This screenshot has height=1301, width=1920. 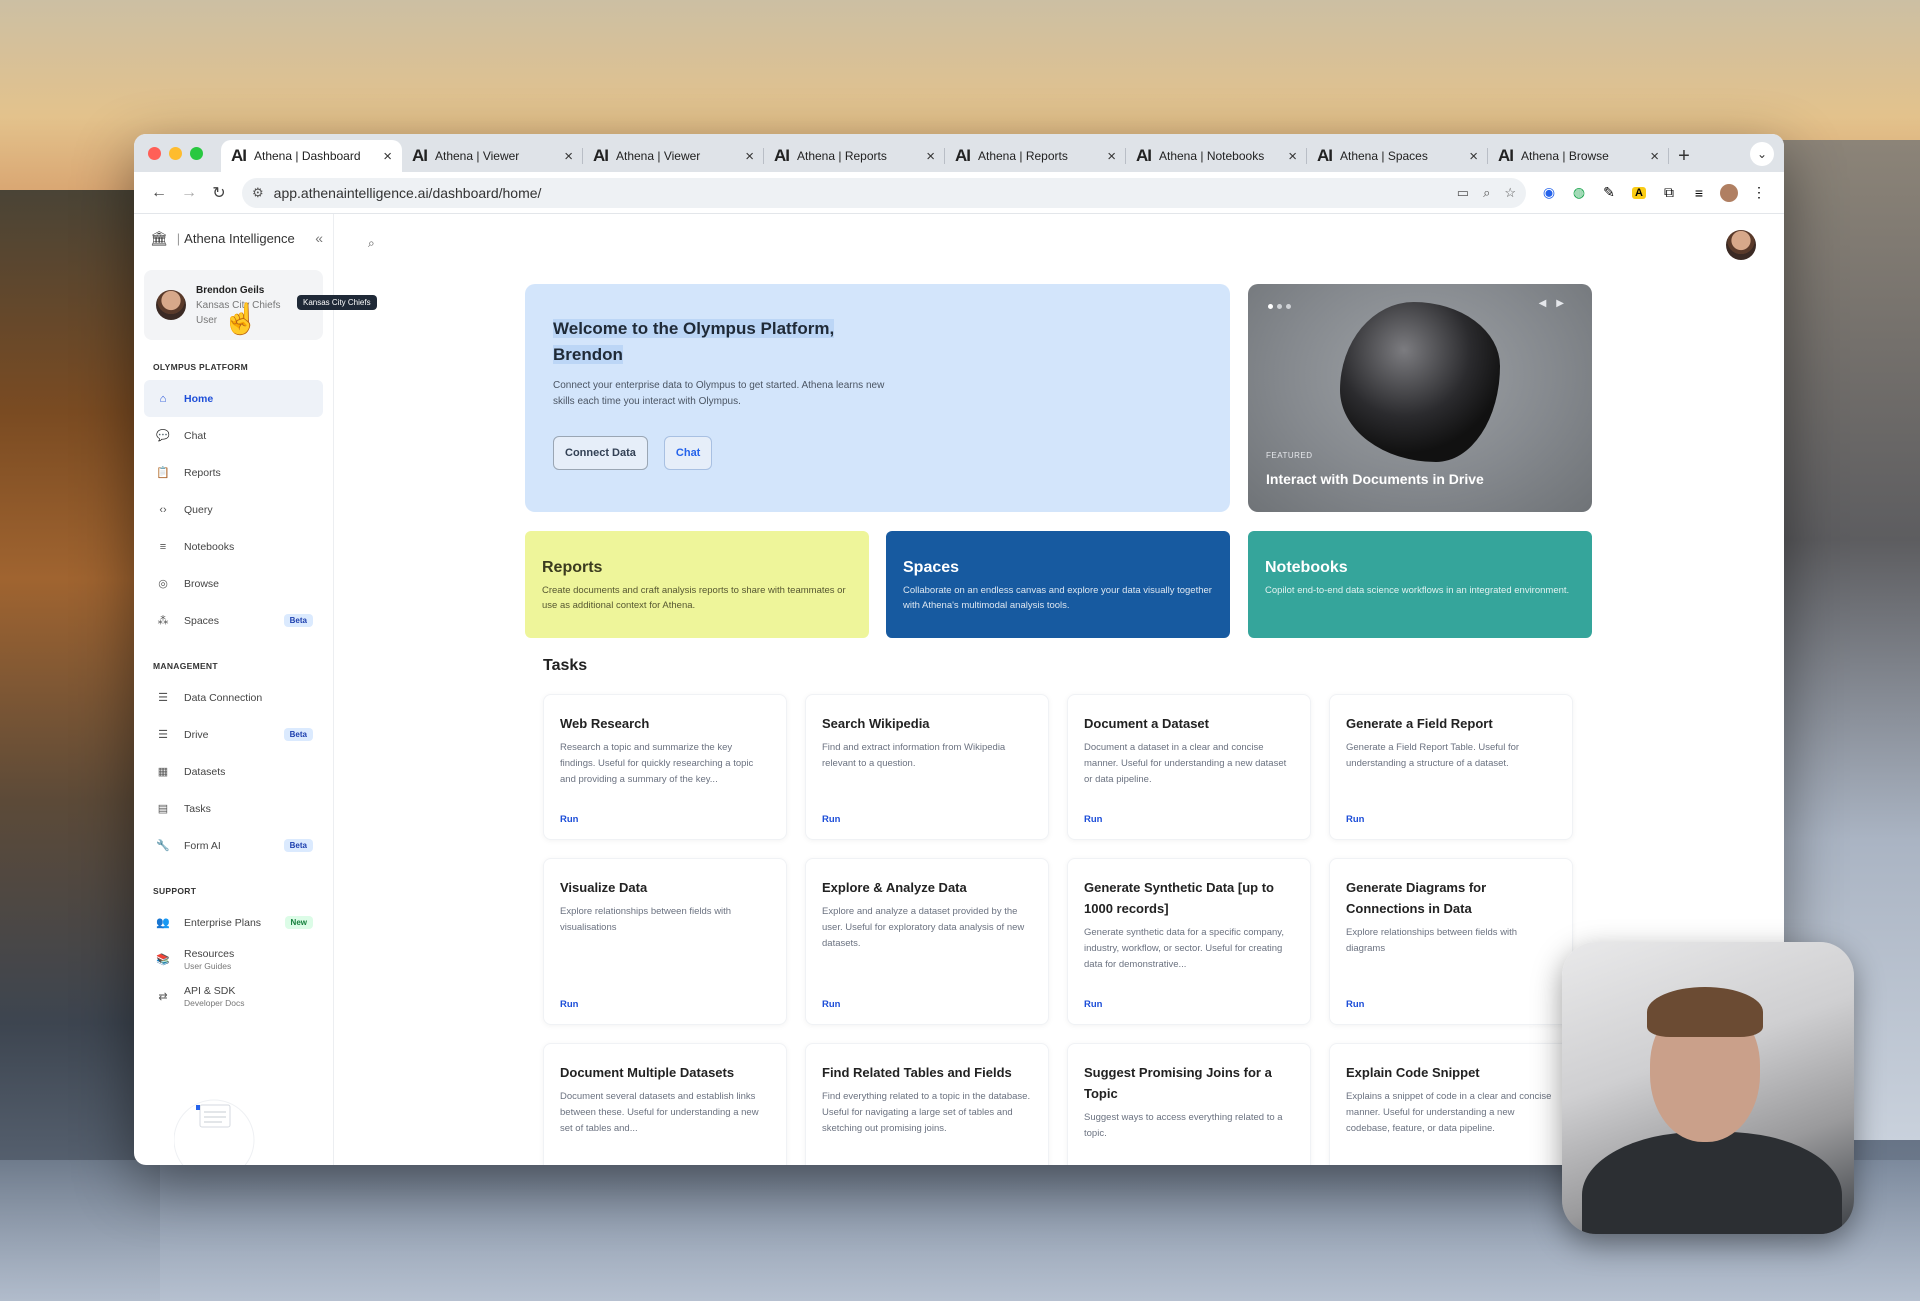 What do you see at coordinates (1669, 192) in the screenshot?
I see `puzzle-icon: ⧉` at bounding box center [1669, 192].